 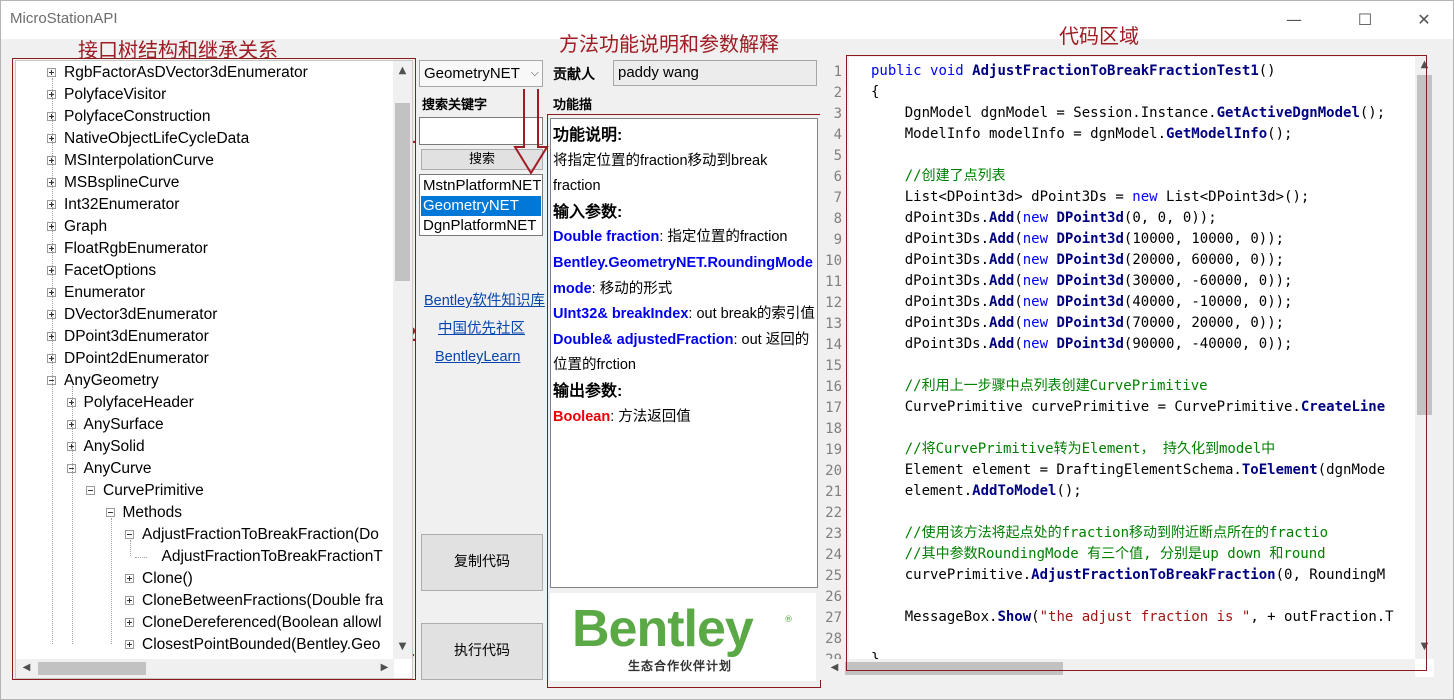 I want to click on line-number: 7, so click(x=837, y=198).